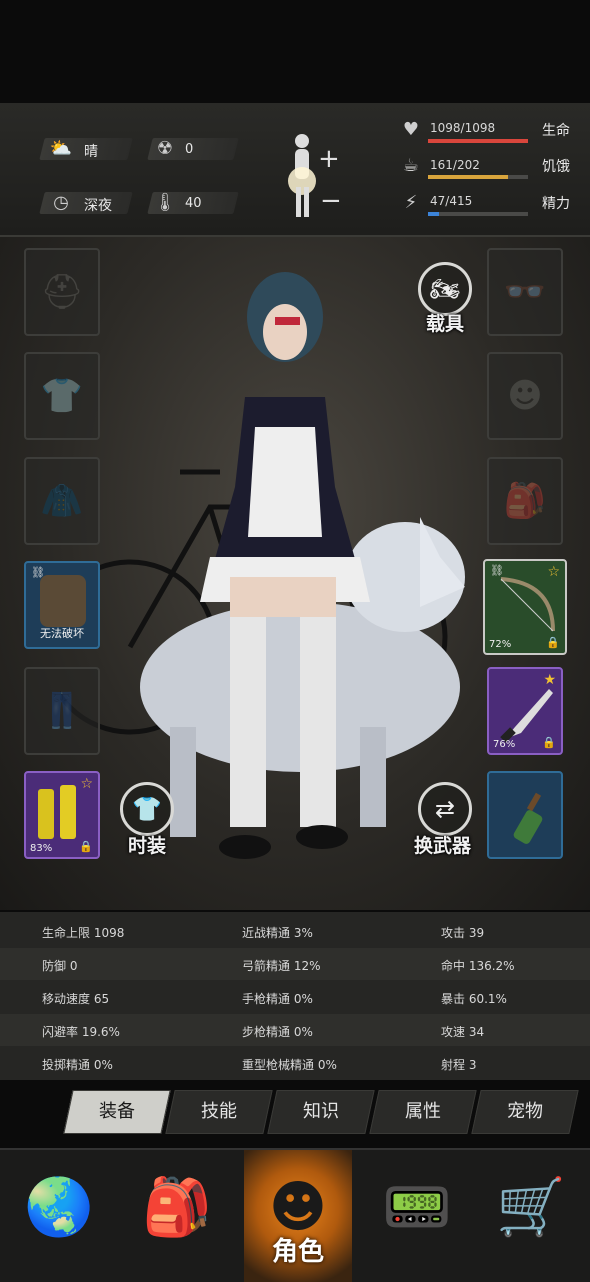 This screenshot has width=590, height=1282. What do you see at coordinates (478, 966) in the screenshot?
I see `stat-cell: 命中 136.2%` at bounding box center [478, 966].